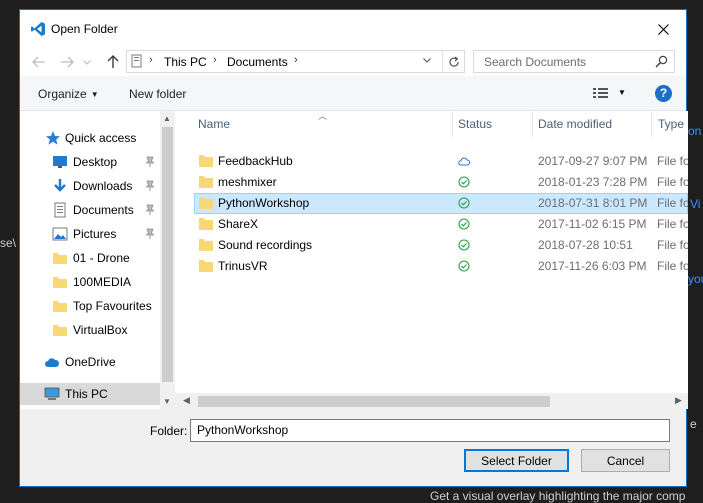  Describe the element at coordinates (601, 93) in the screenshot. I see `view-options-icon` at that location.